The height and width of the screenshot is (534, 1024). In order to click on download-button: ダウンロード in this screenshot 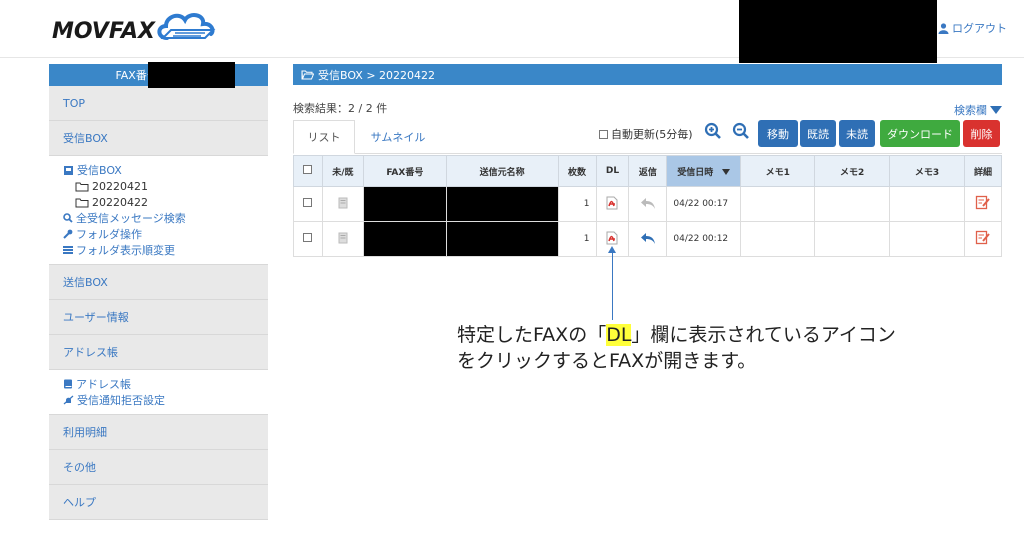, I will do `click(920, 133)`.